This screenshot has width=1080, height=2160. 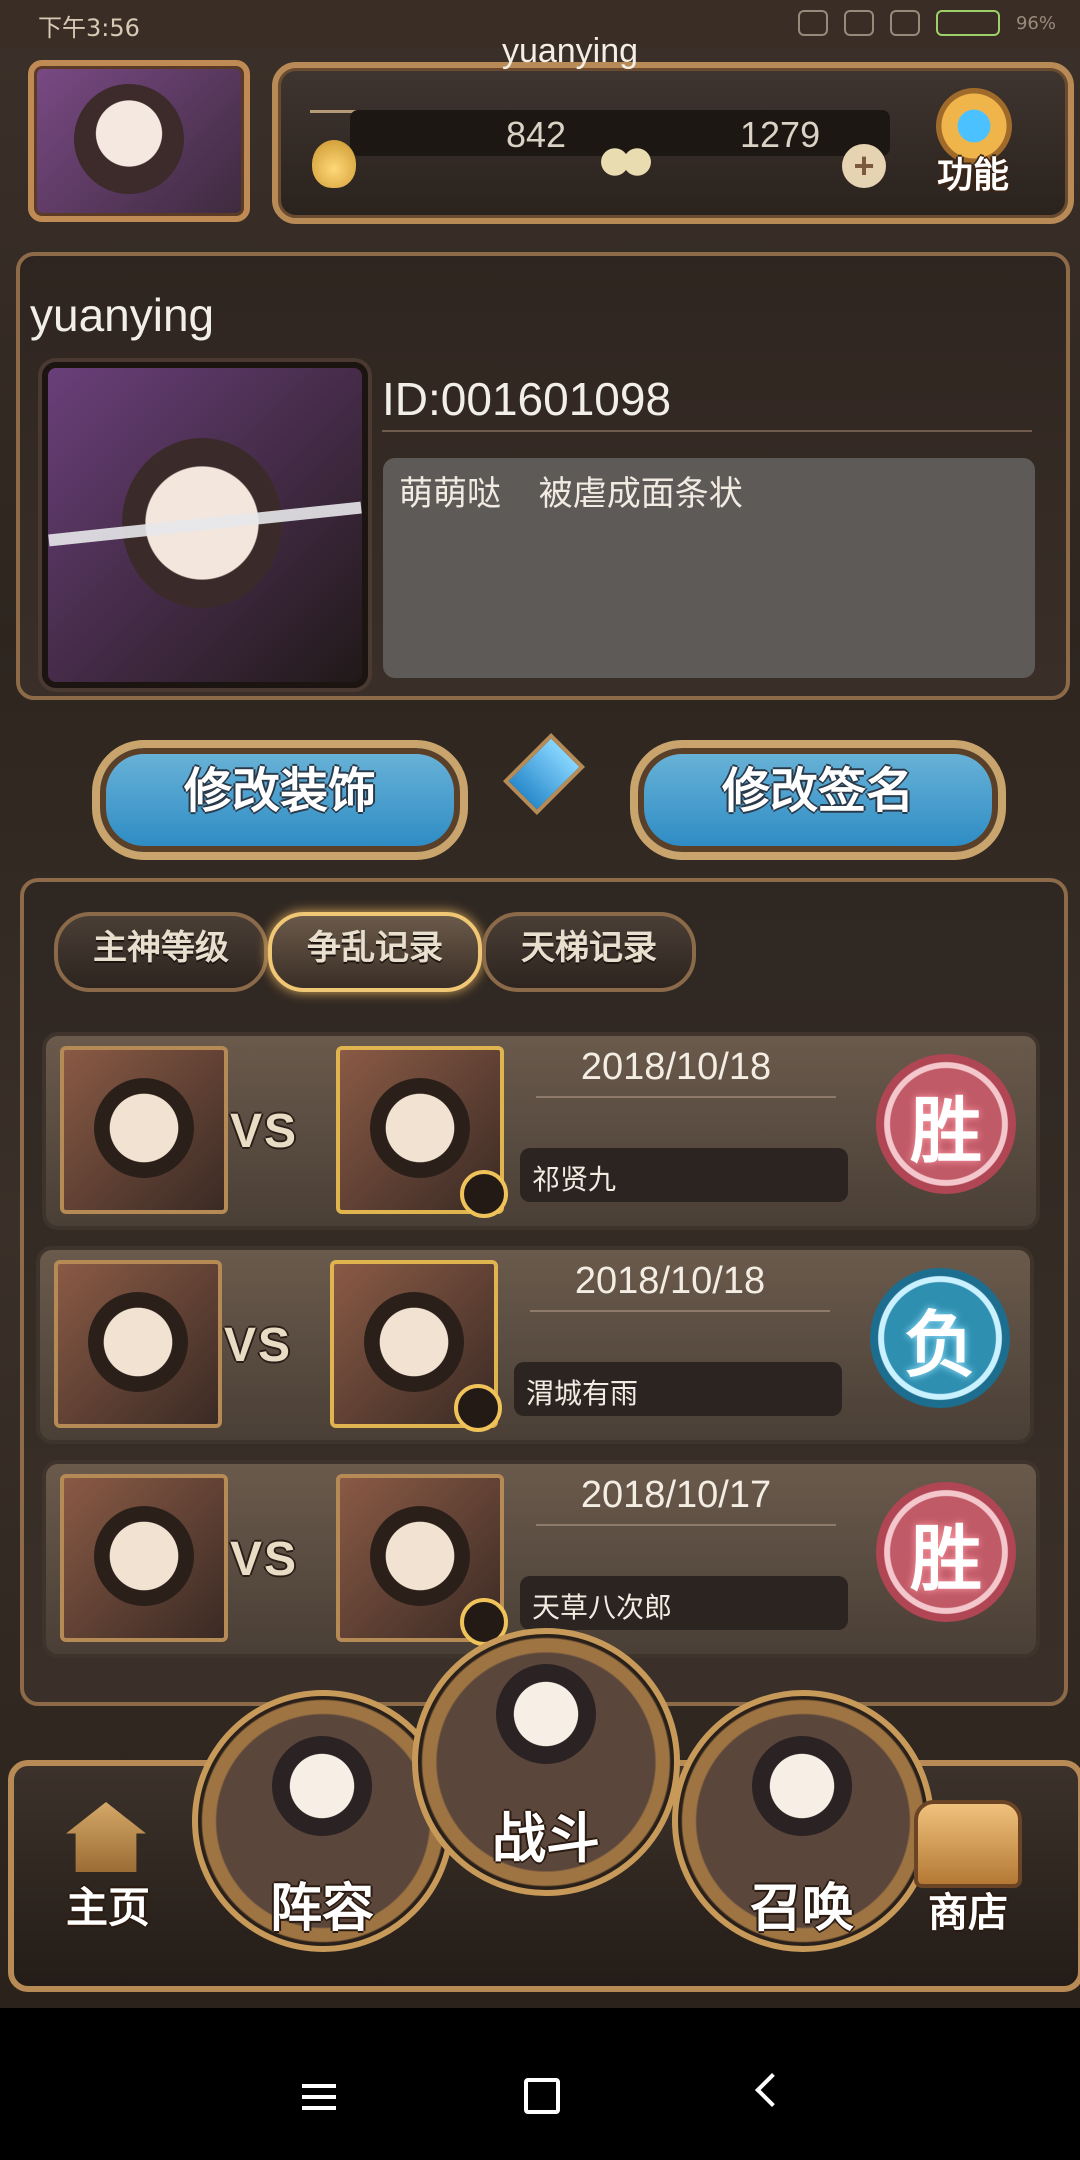 I want to click on flame-icon, so click(x=334, y=164).